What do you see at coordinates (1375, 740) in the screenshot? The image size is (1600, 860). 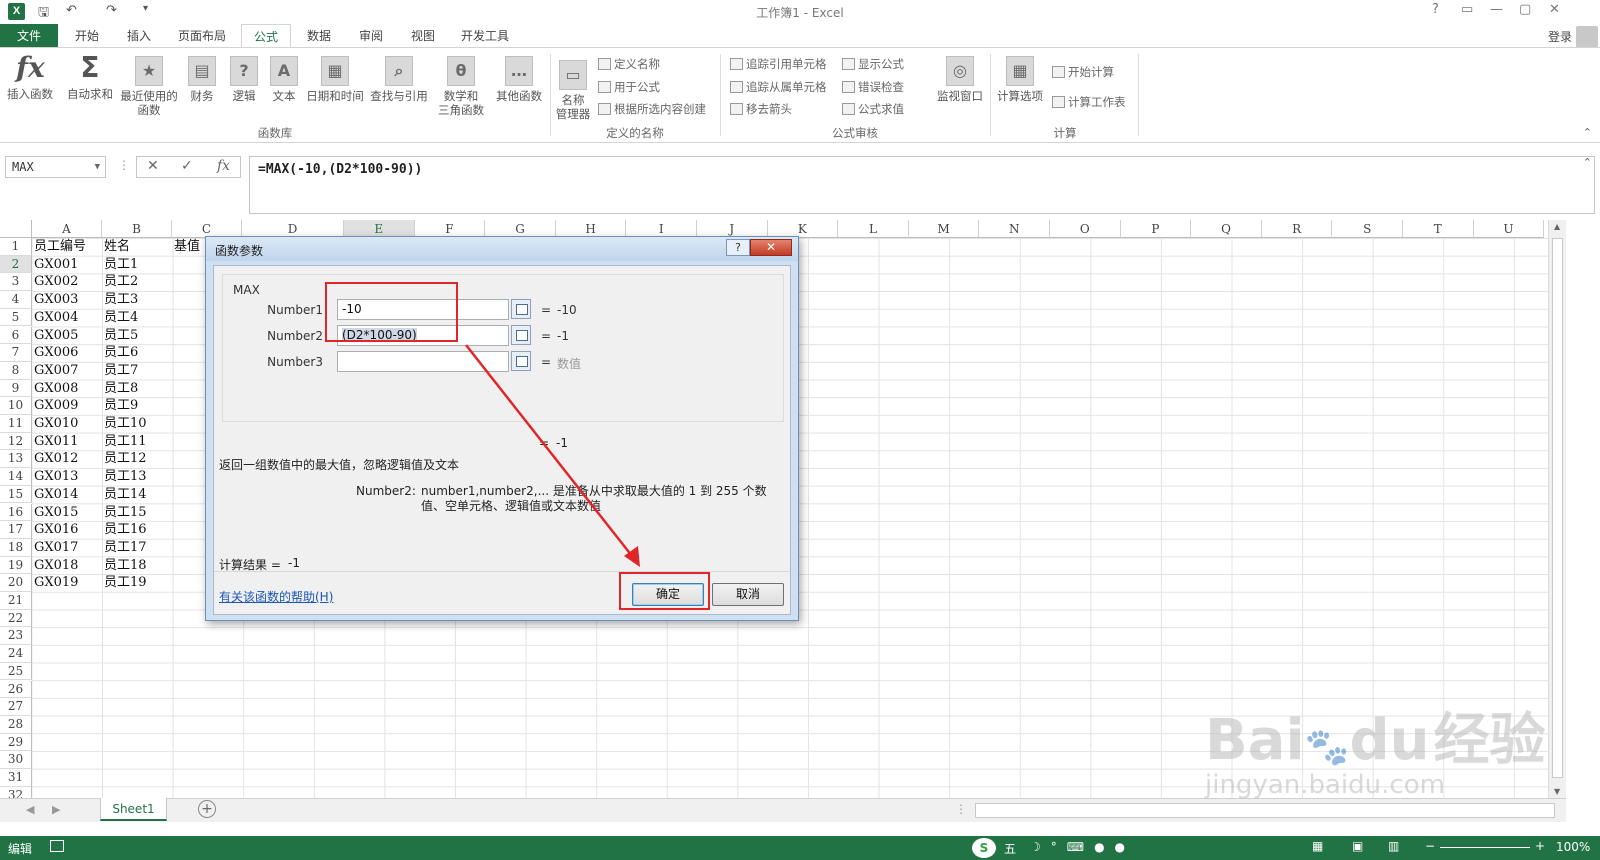 I see `watermark-brand: Bai🐾du经验` at bounding box center [1375, 740].